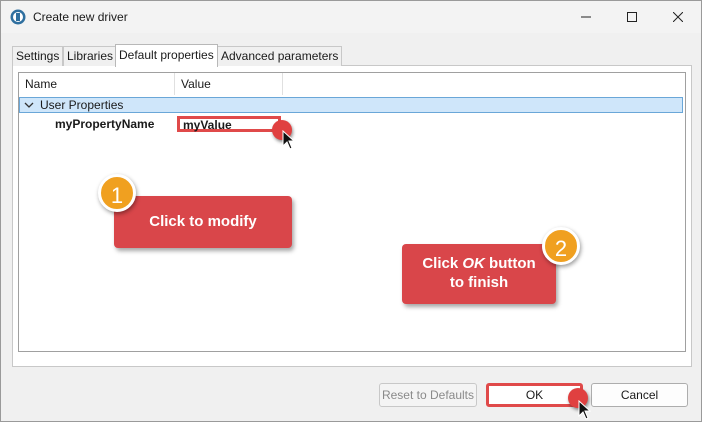 The image size is (702, 422). I want to click on callout-step-2: Click OK button to finish, so click(479, 274).